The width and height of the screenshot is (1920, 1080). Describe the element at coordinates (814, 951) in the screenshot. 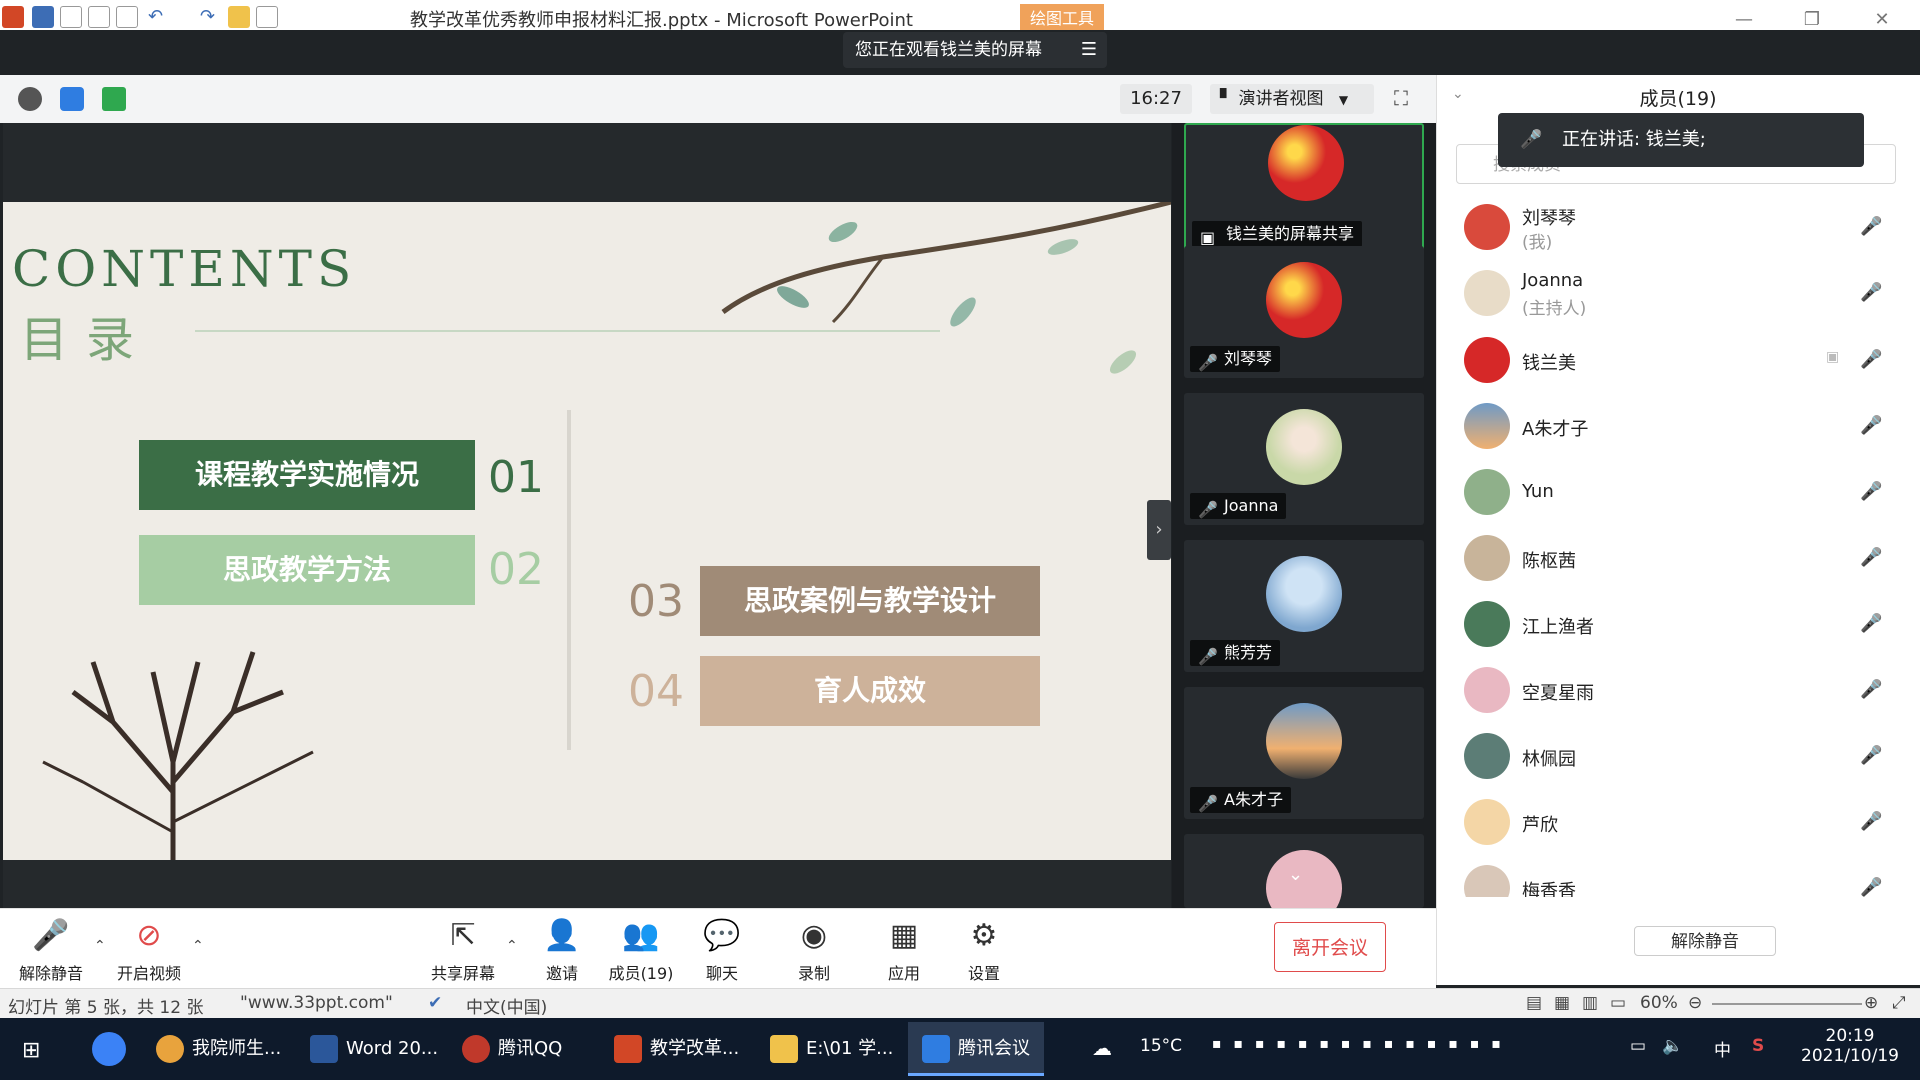

I see `record-button: ◉ 录制` at that location.